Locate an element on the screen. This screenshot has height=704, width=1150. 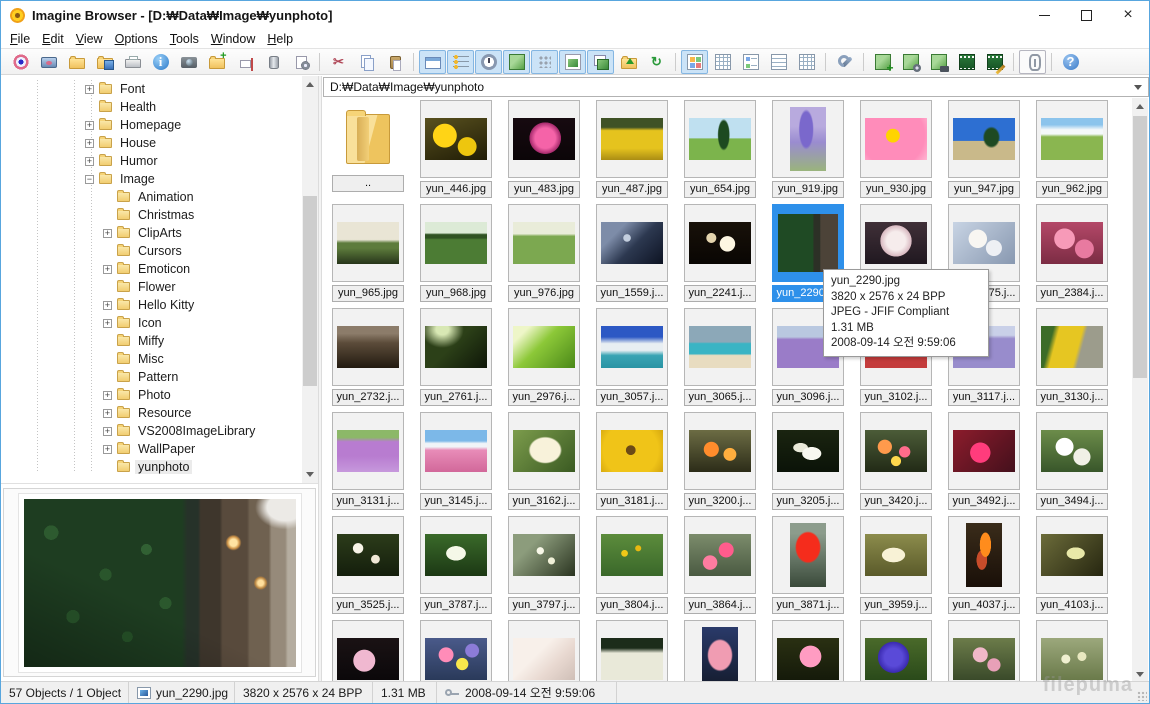
grid-scroll-up-icon is located at coordinates (1140, 106).